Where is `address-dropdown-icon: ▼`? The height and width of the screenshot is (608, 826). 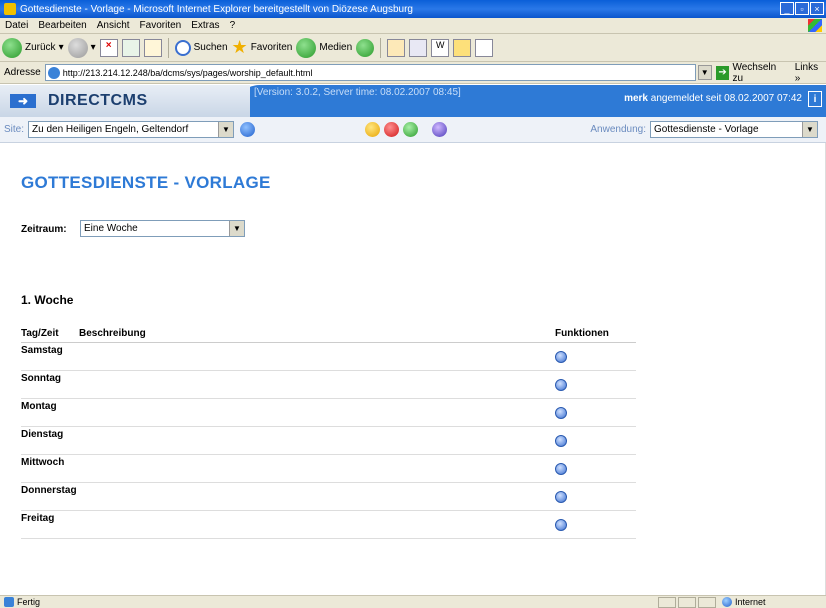
address-dropdown-icon: ▼ is located at coordinates (704, 72).